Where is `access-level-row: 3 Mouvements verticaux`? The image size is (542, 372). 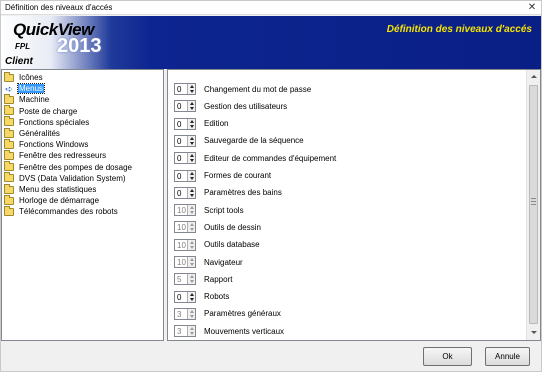
access-level-row: 3 Mouvements verticaux is located at coordinates (229, 331).